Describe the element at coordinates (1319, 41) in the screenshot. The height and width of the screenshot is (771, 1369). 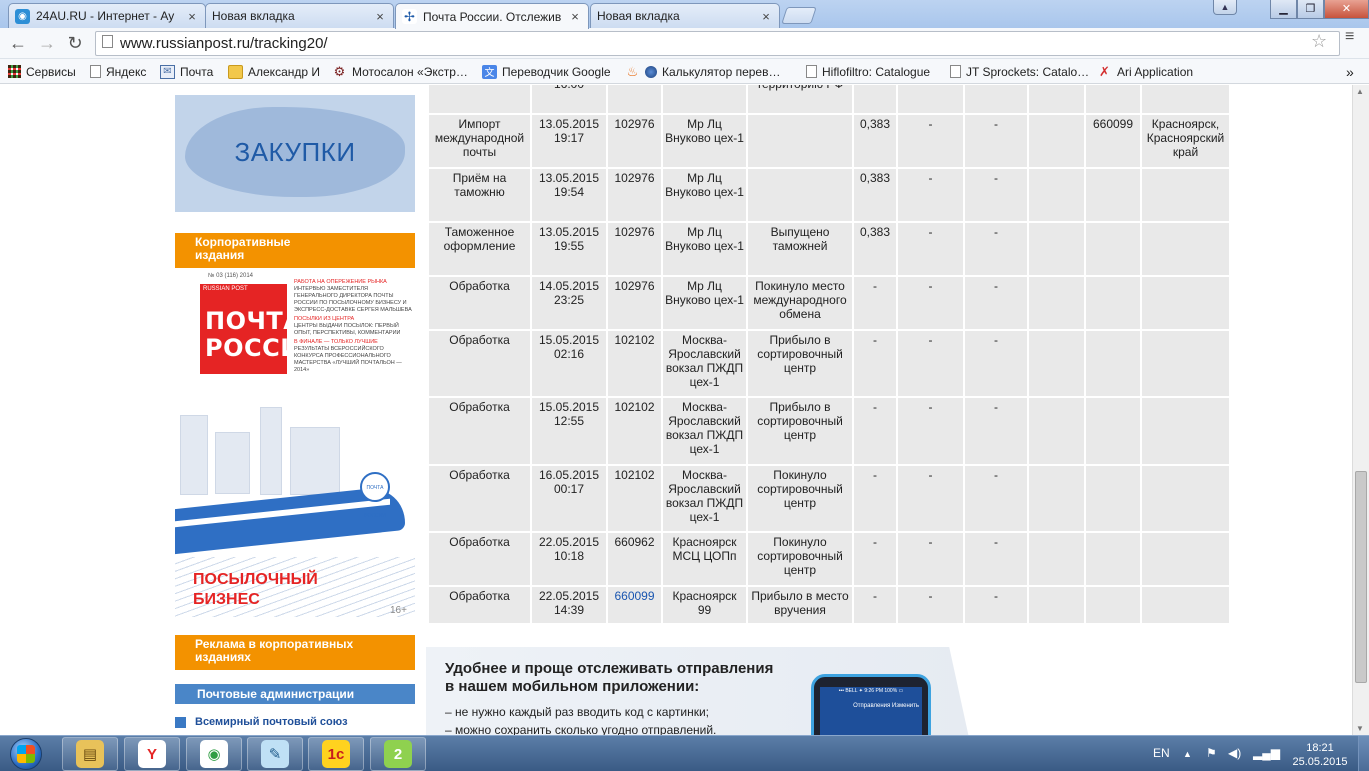
I see `bookmark-star-icon: ☆` at that location.